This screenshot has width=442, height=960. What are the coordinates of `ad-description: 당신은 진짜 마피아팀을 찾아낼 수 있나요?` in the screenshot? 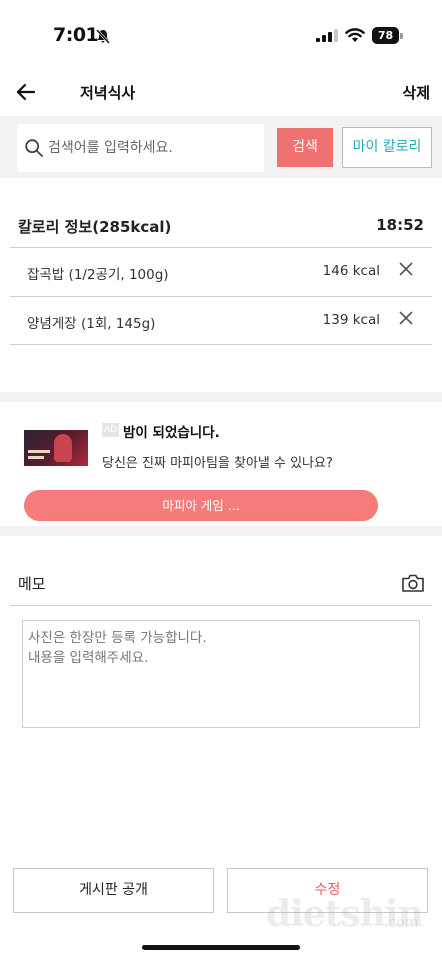 It's located at (217, 463).